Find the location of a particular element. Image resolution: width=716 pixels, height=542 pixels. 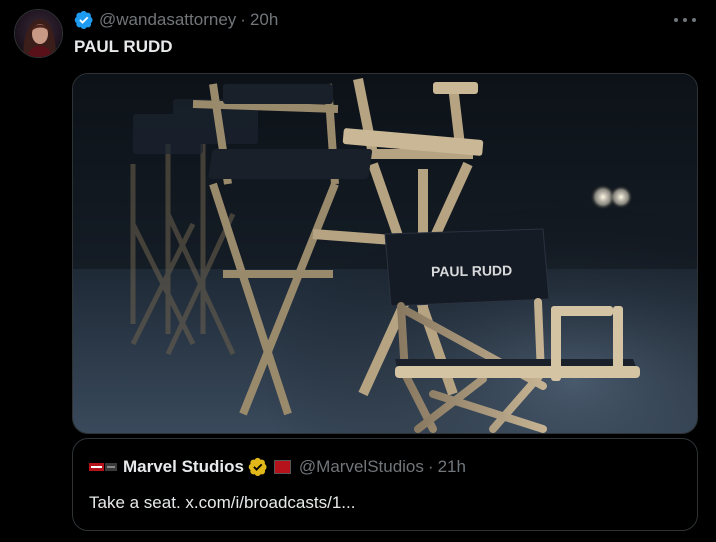

quoted-post-time: 21h is located at coordinates (452, 467).